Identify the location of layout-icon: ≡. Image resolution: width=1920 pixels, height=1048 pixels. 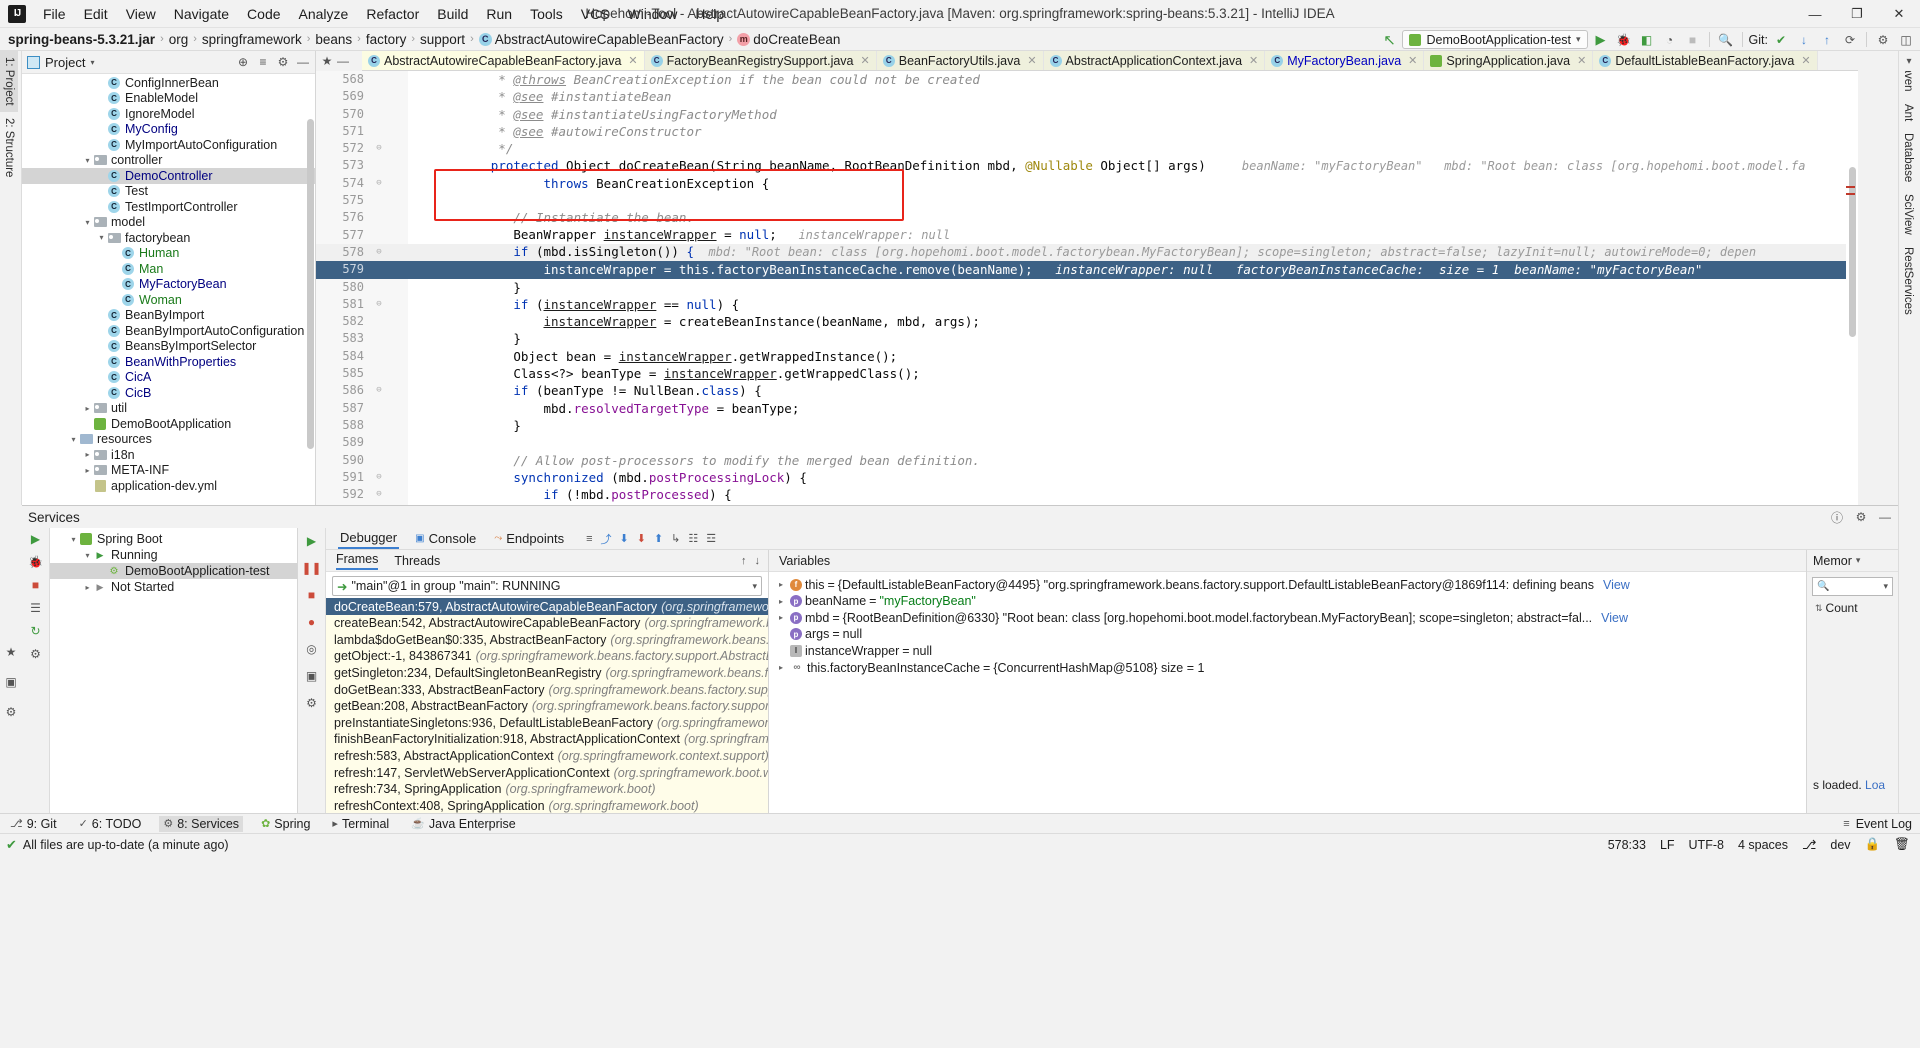
(589, 539).